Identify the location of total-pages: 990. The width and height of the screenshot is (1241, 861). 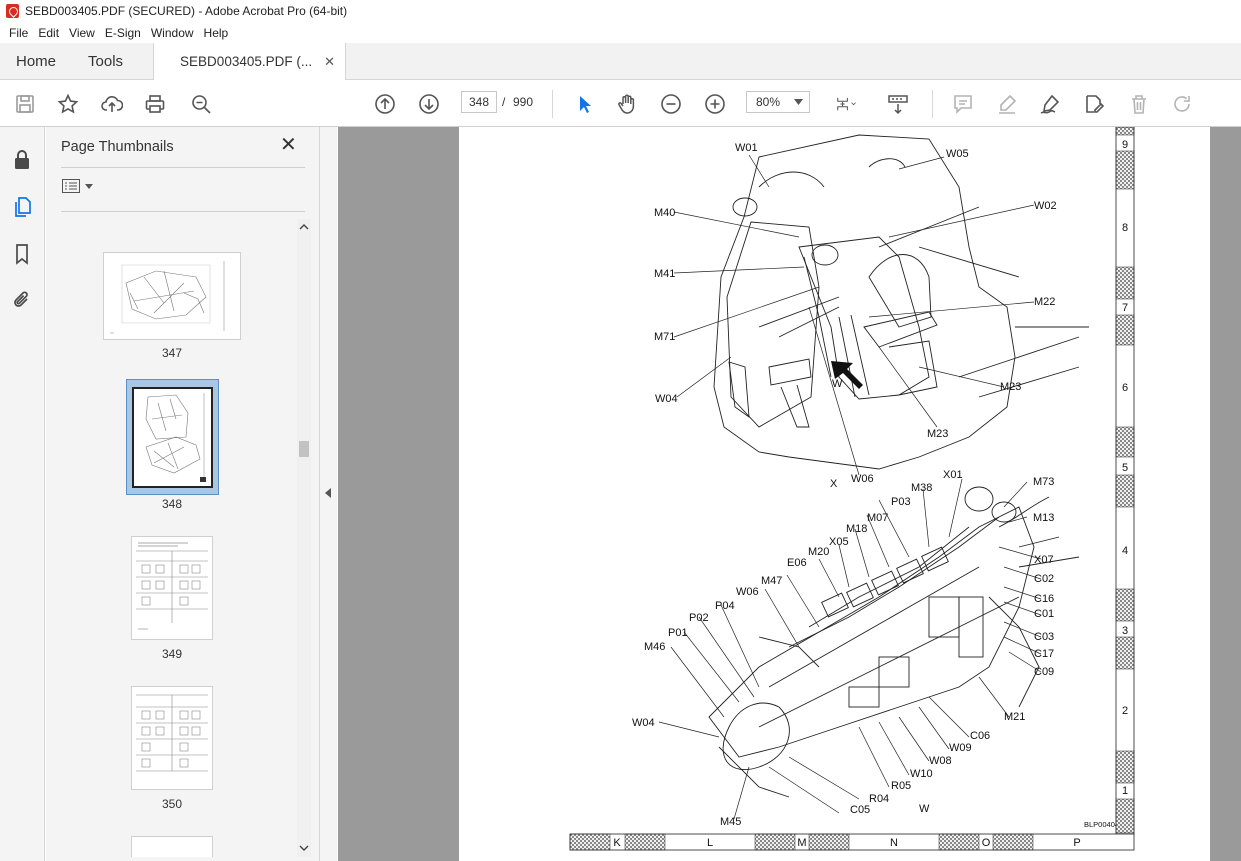
(523, 102).